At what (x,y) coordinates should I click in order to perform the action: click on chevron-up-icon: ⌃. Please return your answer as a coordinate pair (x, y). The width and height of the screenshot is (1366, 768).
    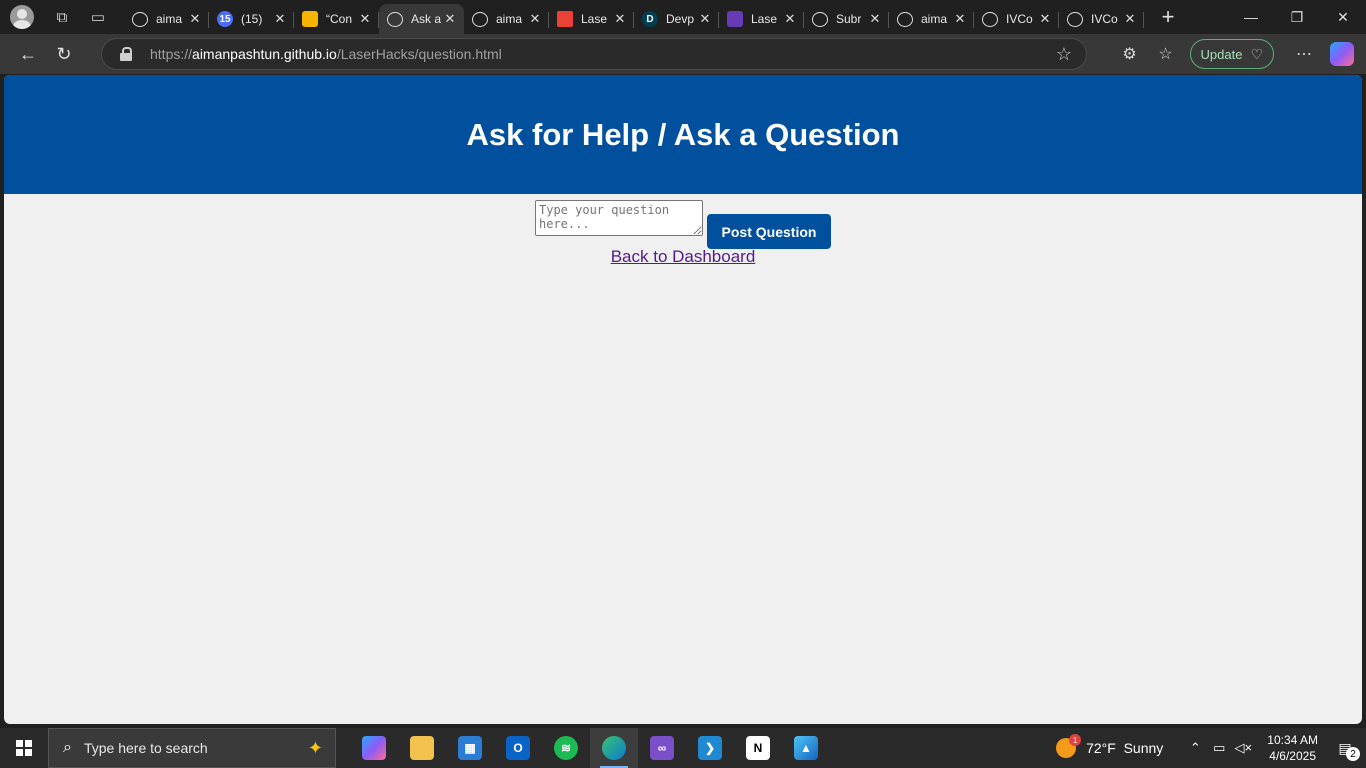
    Looking at the image, I should click on (1195, 748).